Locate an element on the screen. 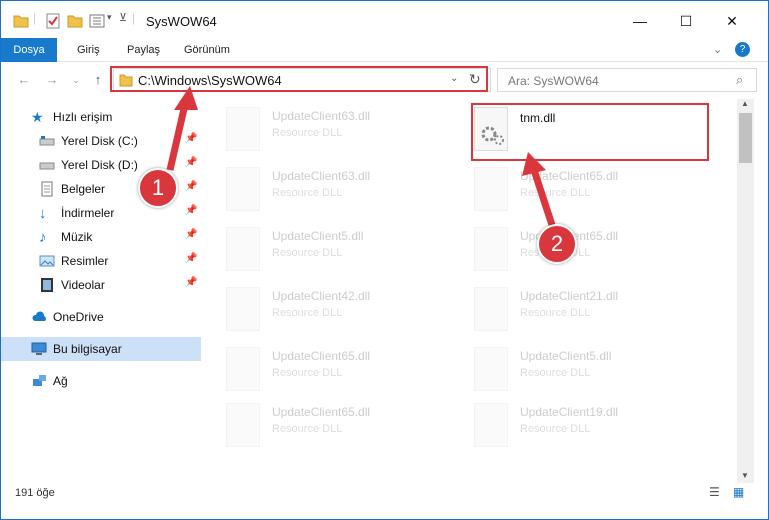 This screenshot has height=520, width=769. callout-badge-1: 1 is located at coordinates (158, 188).